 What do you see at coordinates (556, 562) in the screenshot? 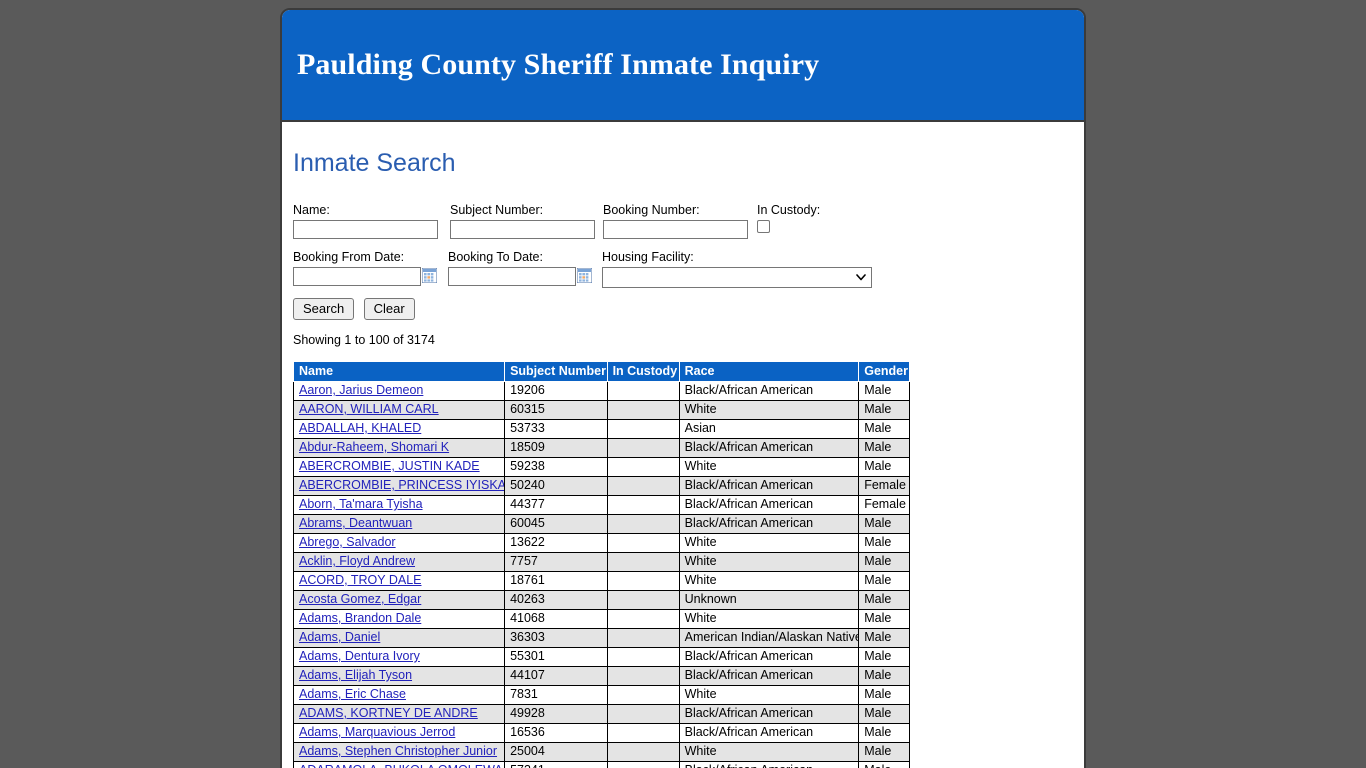
I see `cell-subject-number: 7757` at bounding box center [556, 562].